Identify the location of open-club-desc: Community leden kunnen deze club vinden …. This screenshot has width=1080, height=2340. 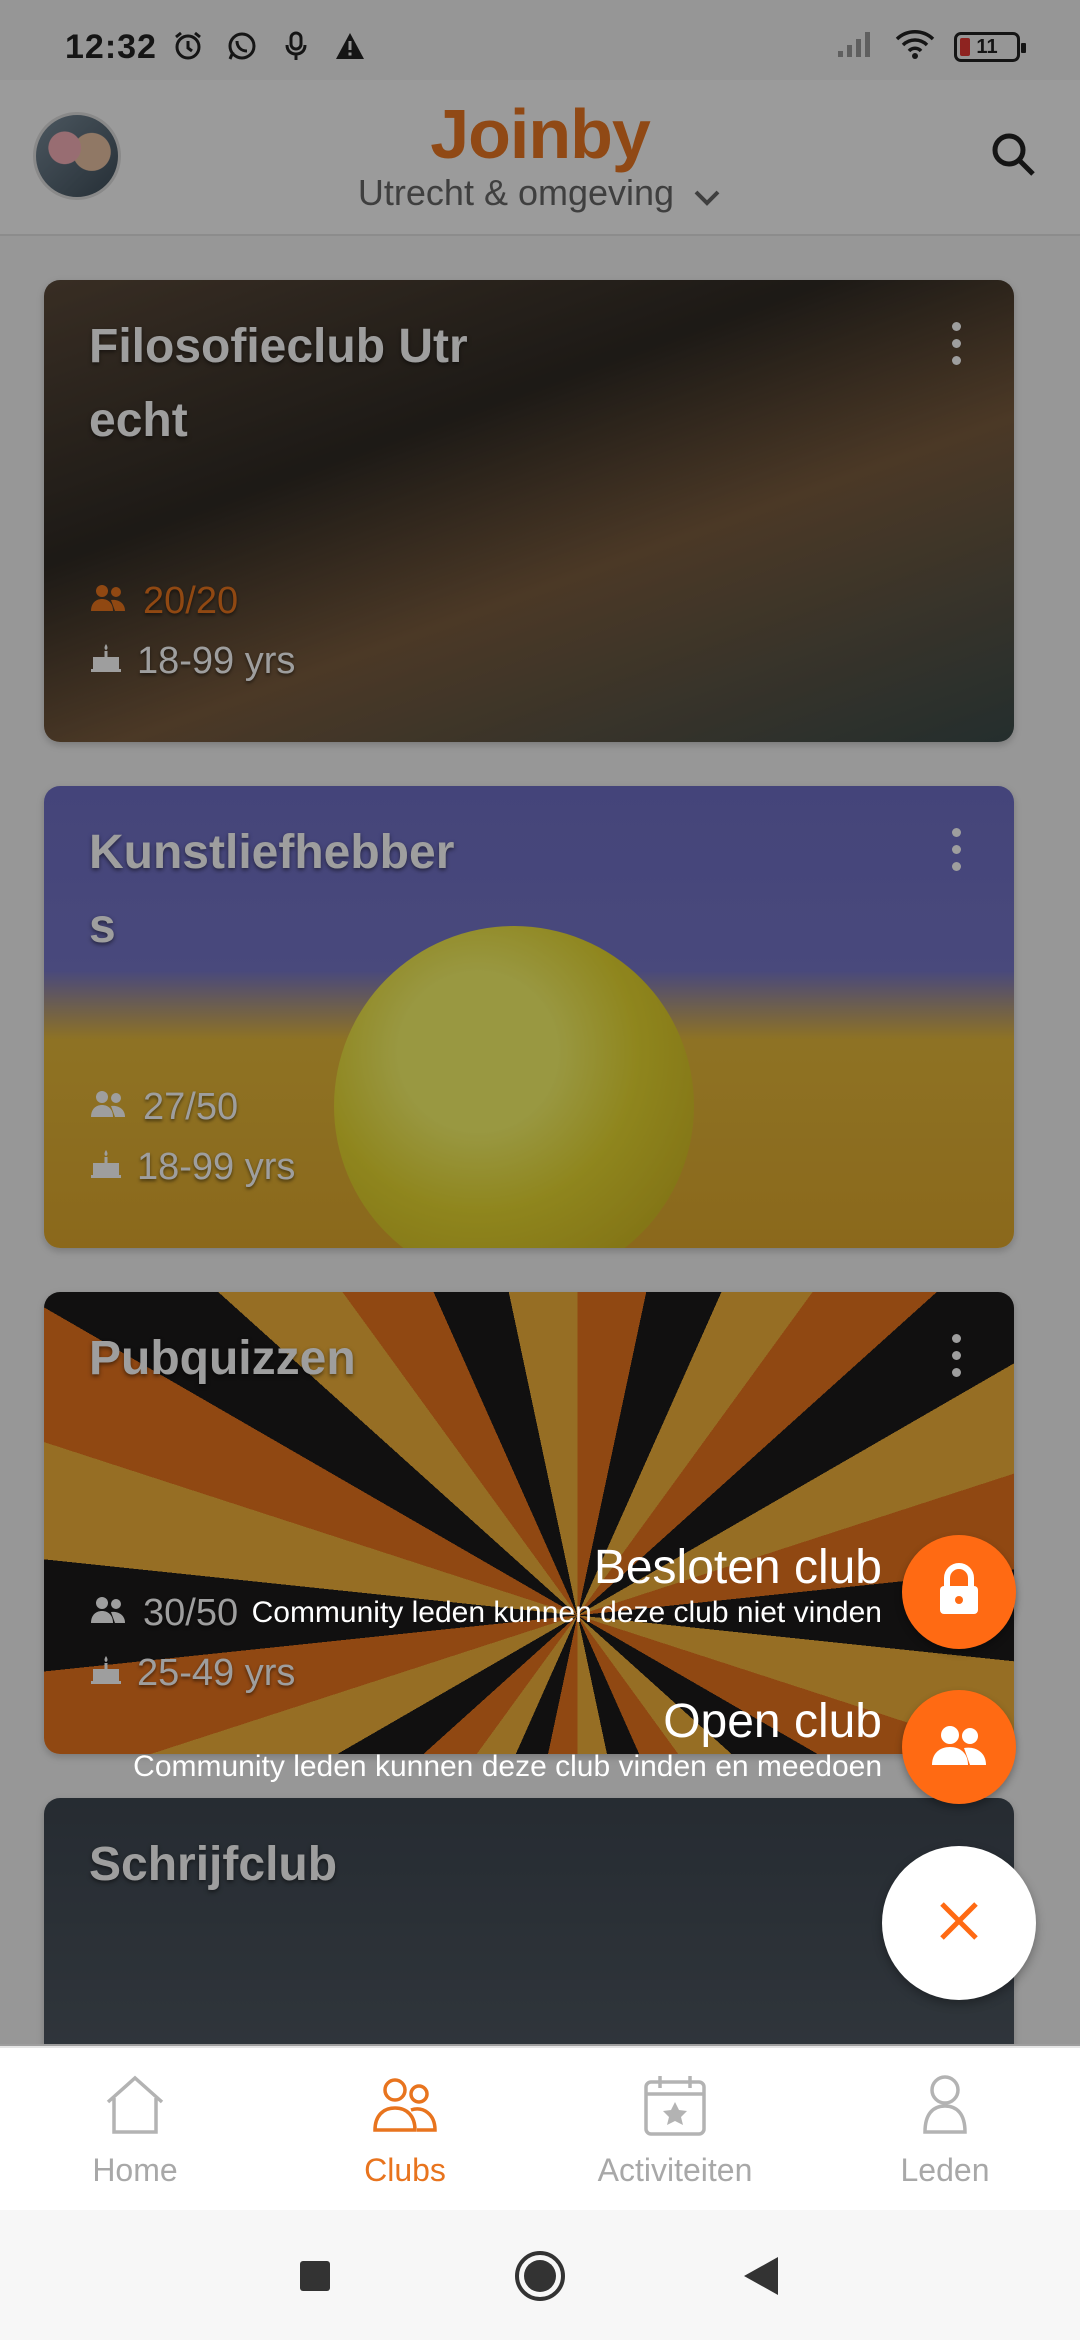
(507, 1766).